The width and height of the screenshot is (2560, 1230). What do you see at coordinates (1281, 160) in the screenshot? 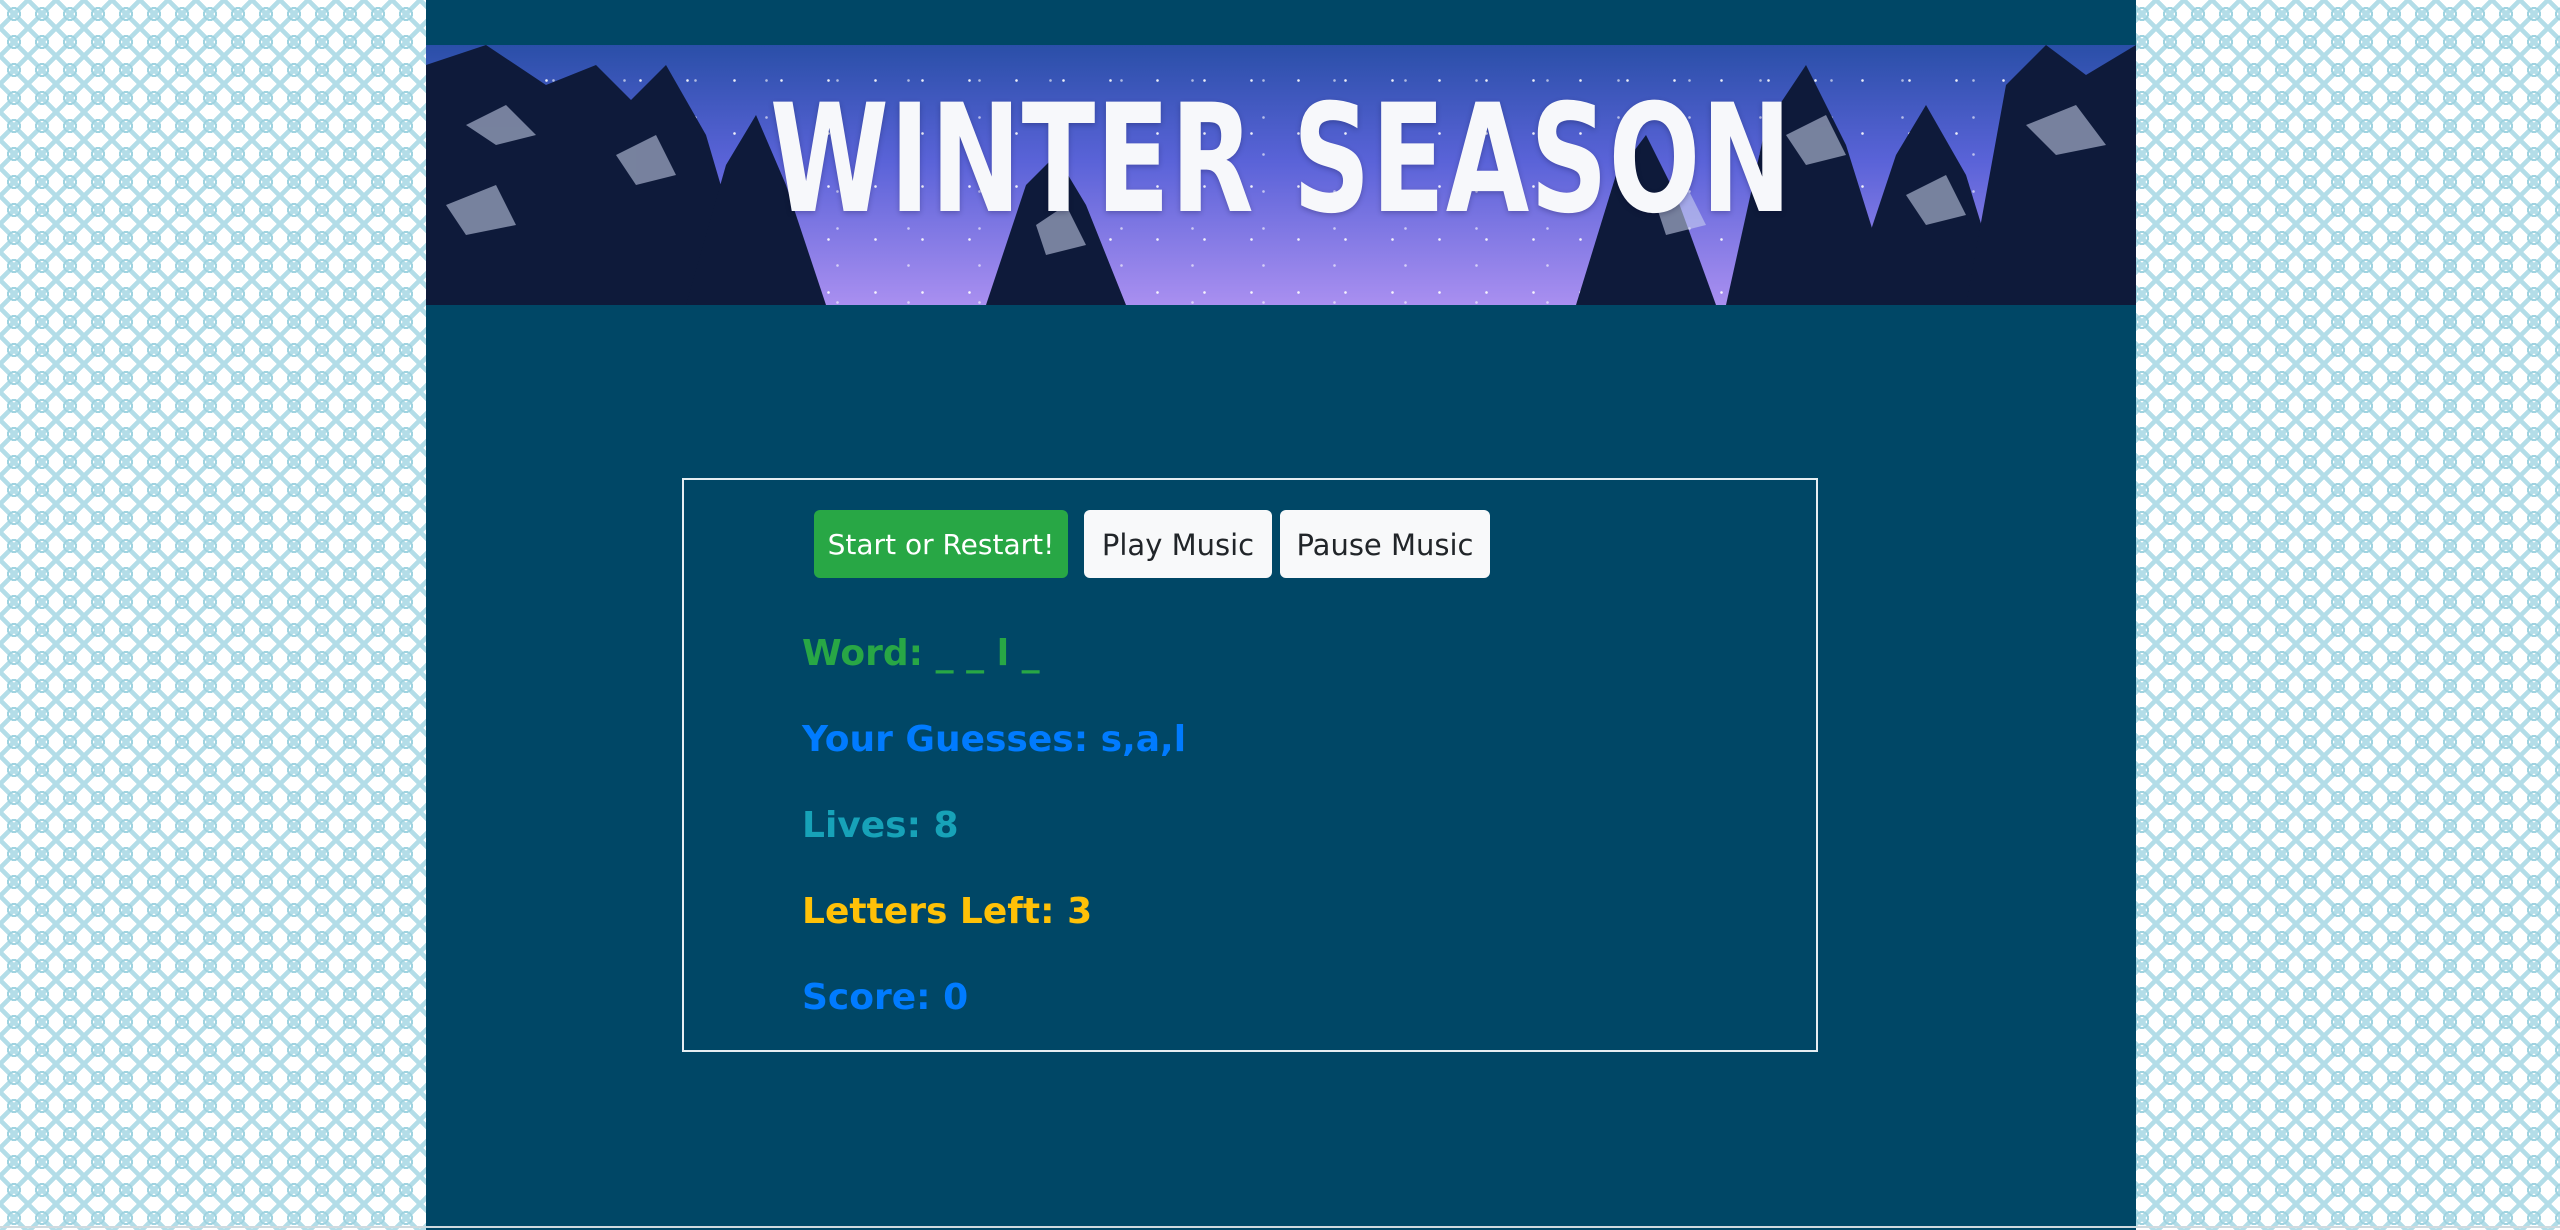
I see `banner-title: WINTER SEASON` at bounding box center [1281, 160].